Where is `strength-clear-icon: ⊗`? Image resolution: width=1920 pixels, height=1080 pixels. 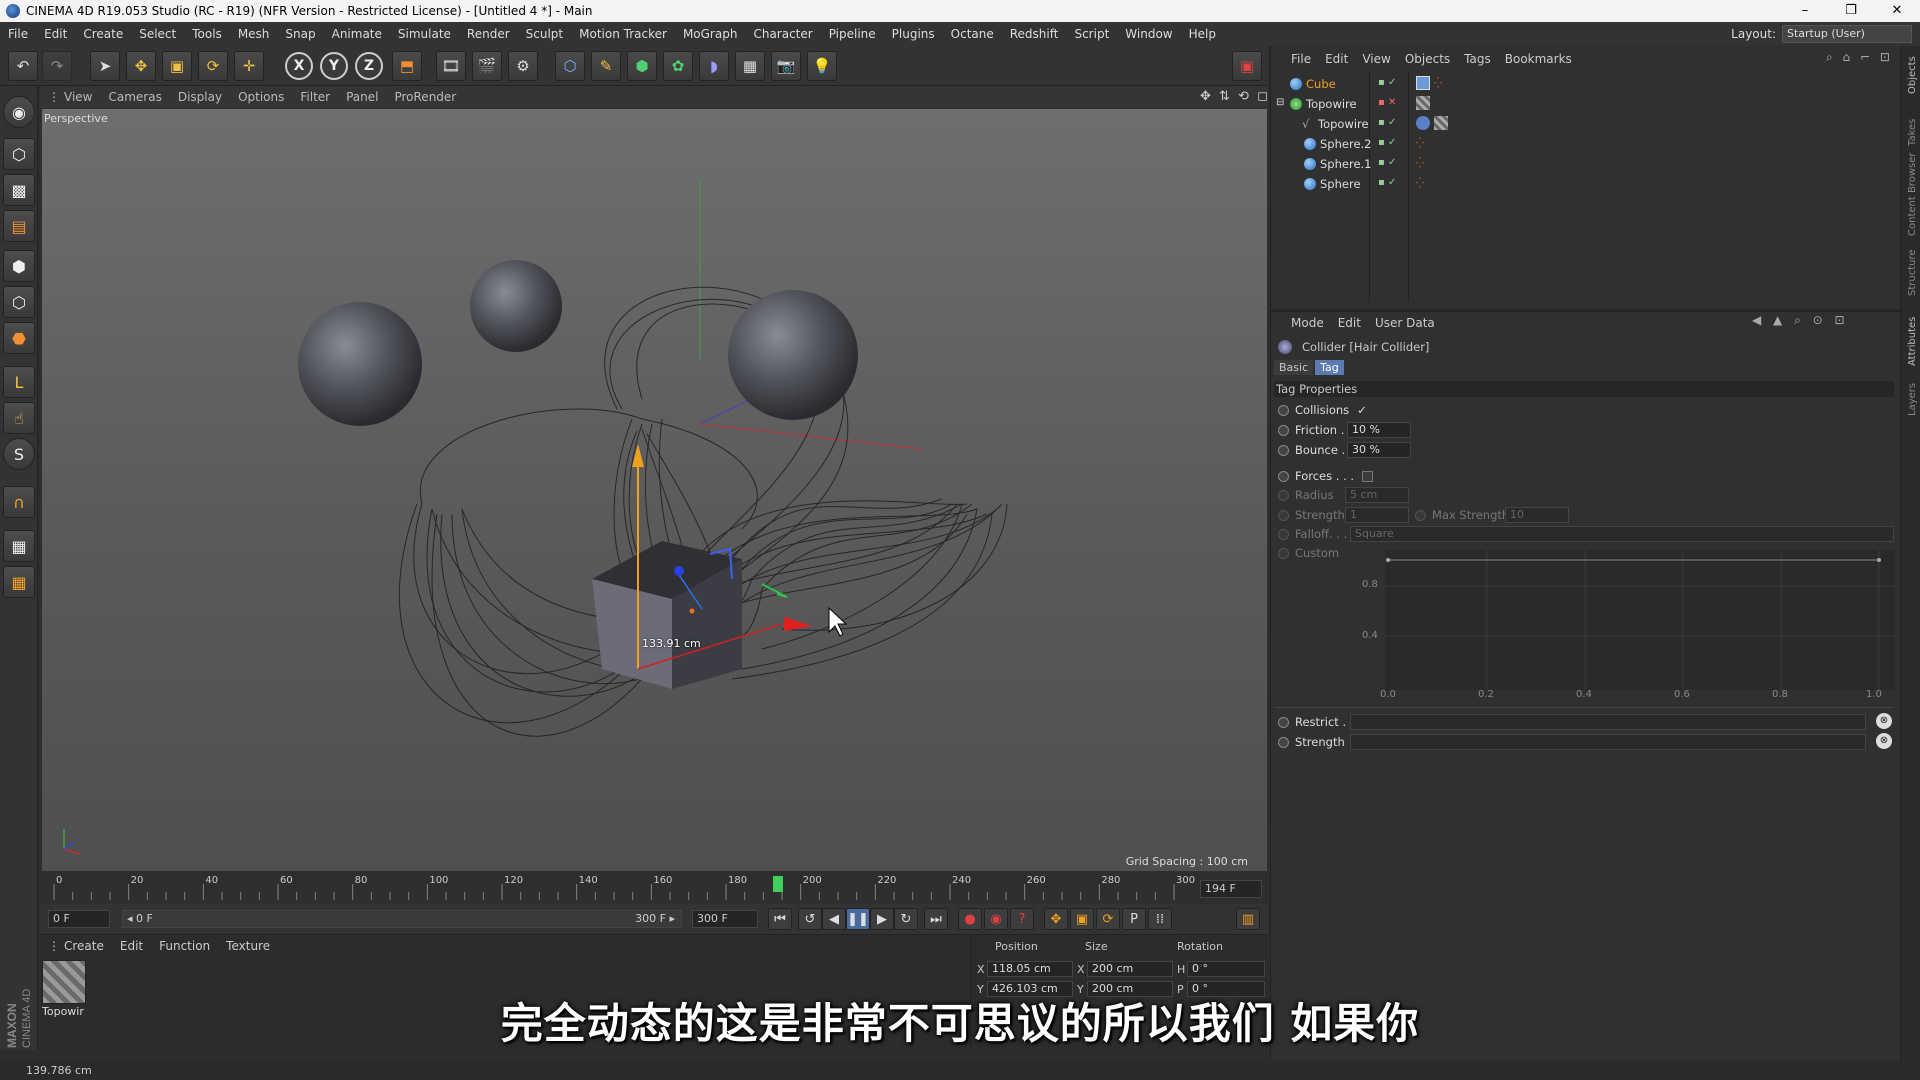
strength-clear-icon: ⊗ is located at coordinates (1884, 741).